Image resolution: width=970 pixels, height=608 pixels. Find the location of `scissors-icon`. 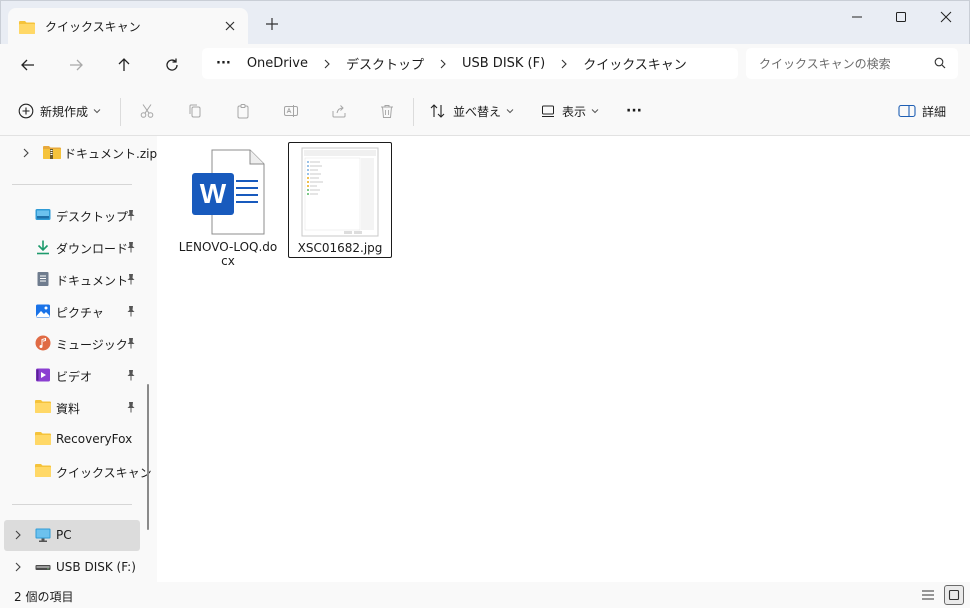

scissors-icon is located at coordinates (147, 111).